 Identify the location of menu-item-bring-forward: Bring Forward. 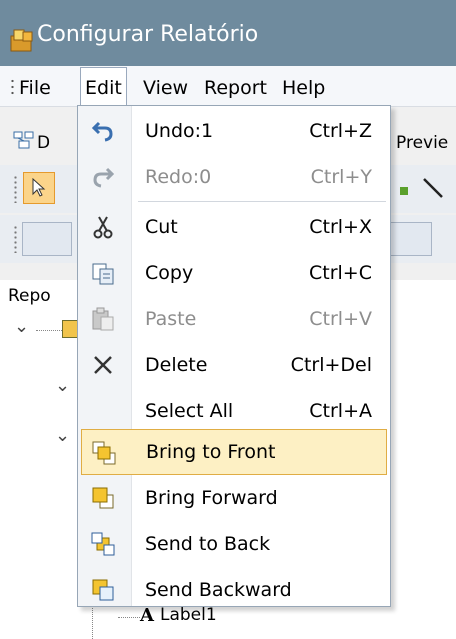
(234, 498).